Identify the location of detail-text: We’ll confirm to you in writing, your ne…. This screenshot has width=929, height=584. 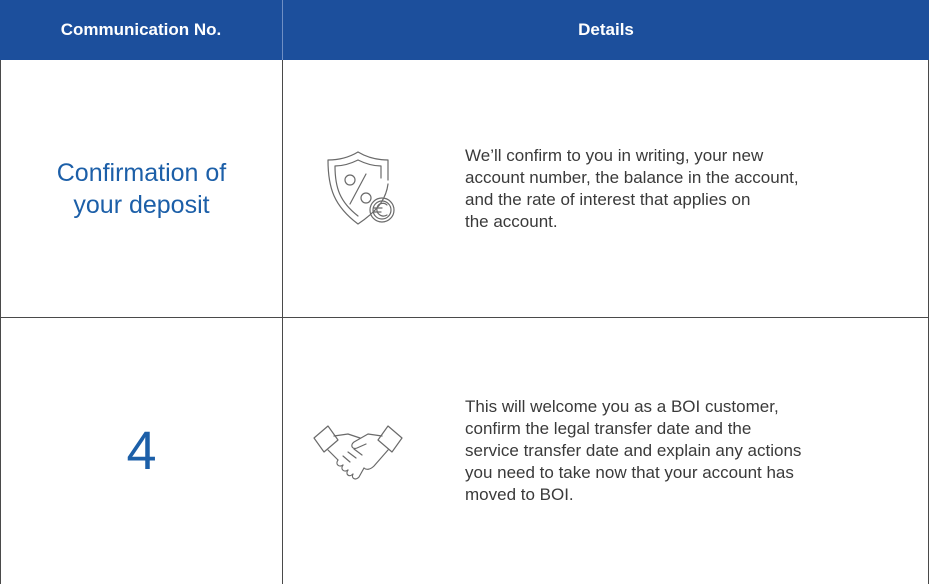
(632, 188).